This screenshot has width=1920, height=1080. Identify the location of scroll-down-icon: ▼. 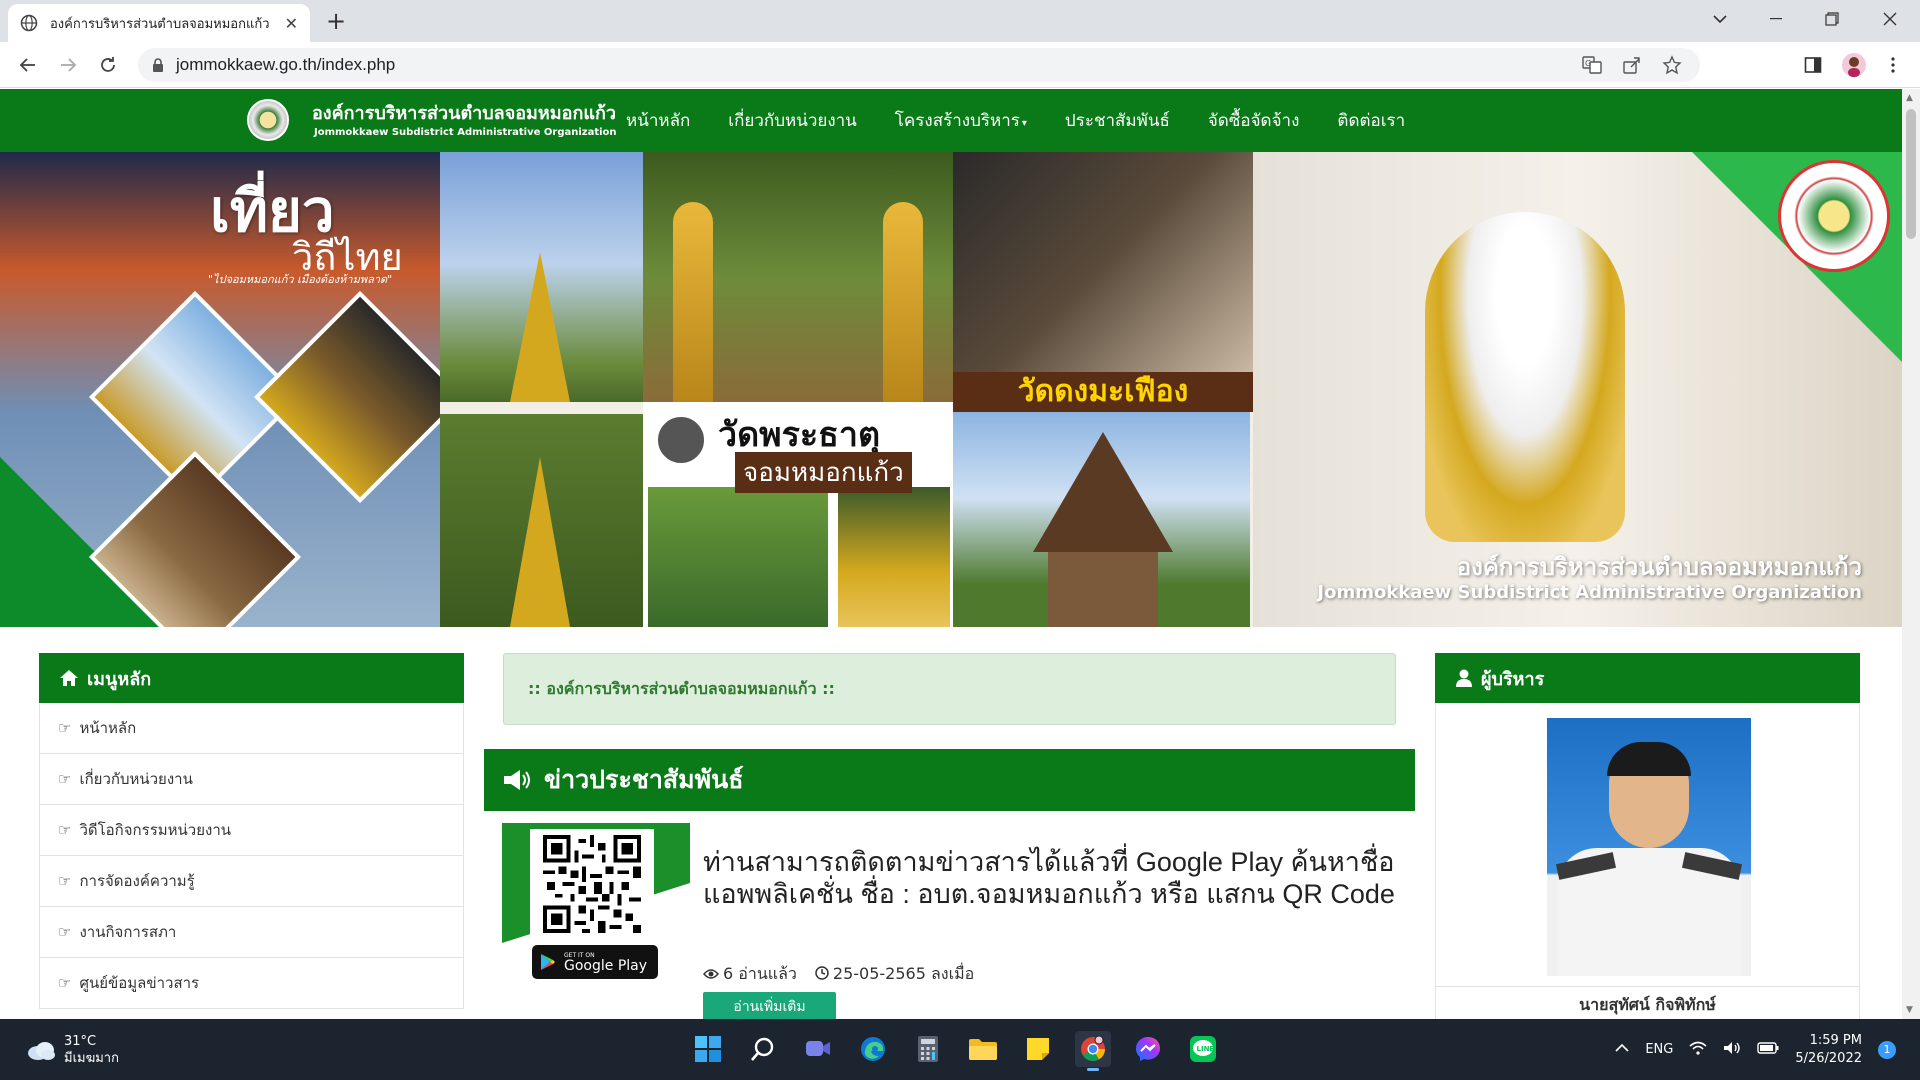
(1909, 1010).